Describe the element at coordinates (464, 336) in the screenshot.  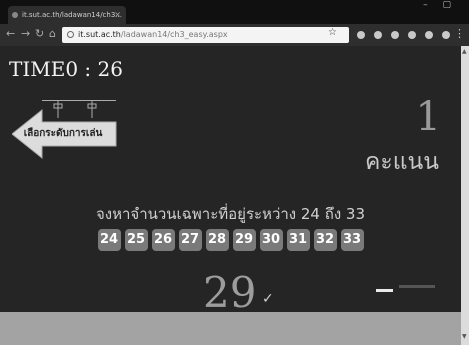
I see `scroll-down-icon: ▼` at that location.